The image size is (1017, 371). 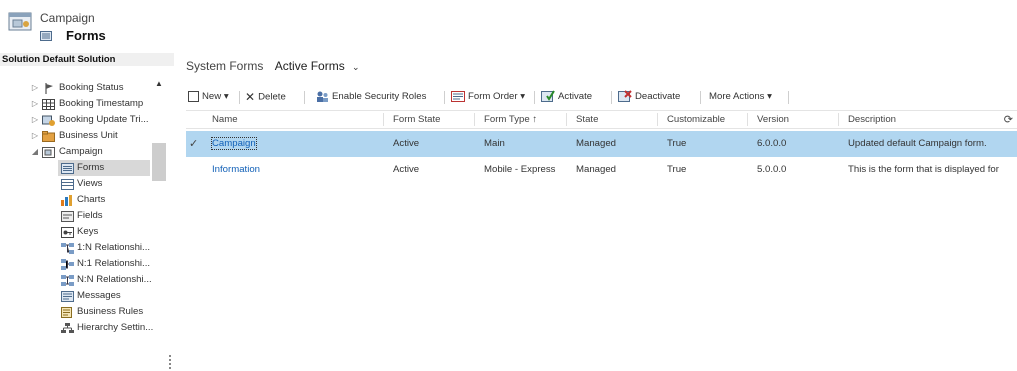 What do you see at coordinates (48, 136) in the screenshot?
I see `folder-icon` at bounding box center [48, 136].